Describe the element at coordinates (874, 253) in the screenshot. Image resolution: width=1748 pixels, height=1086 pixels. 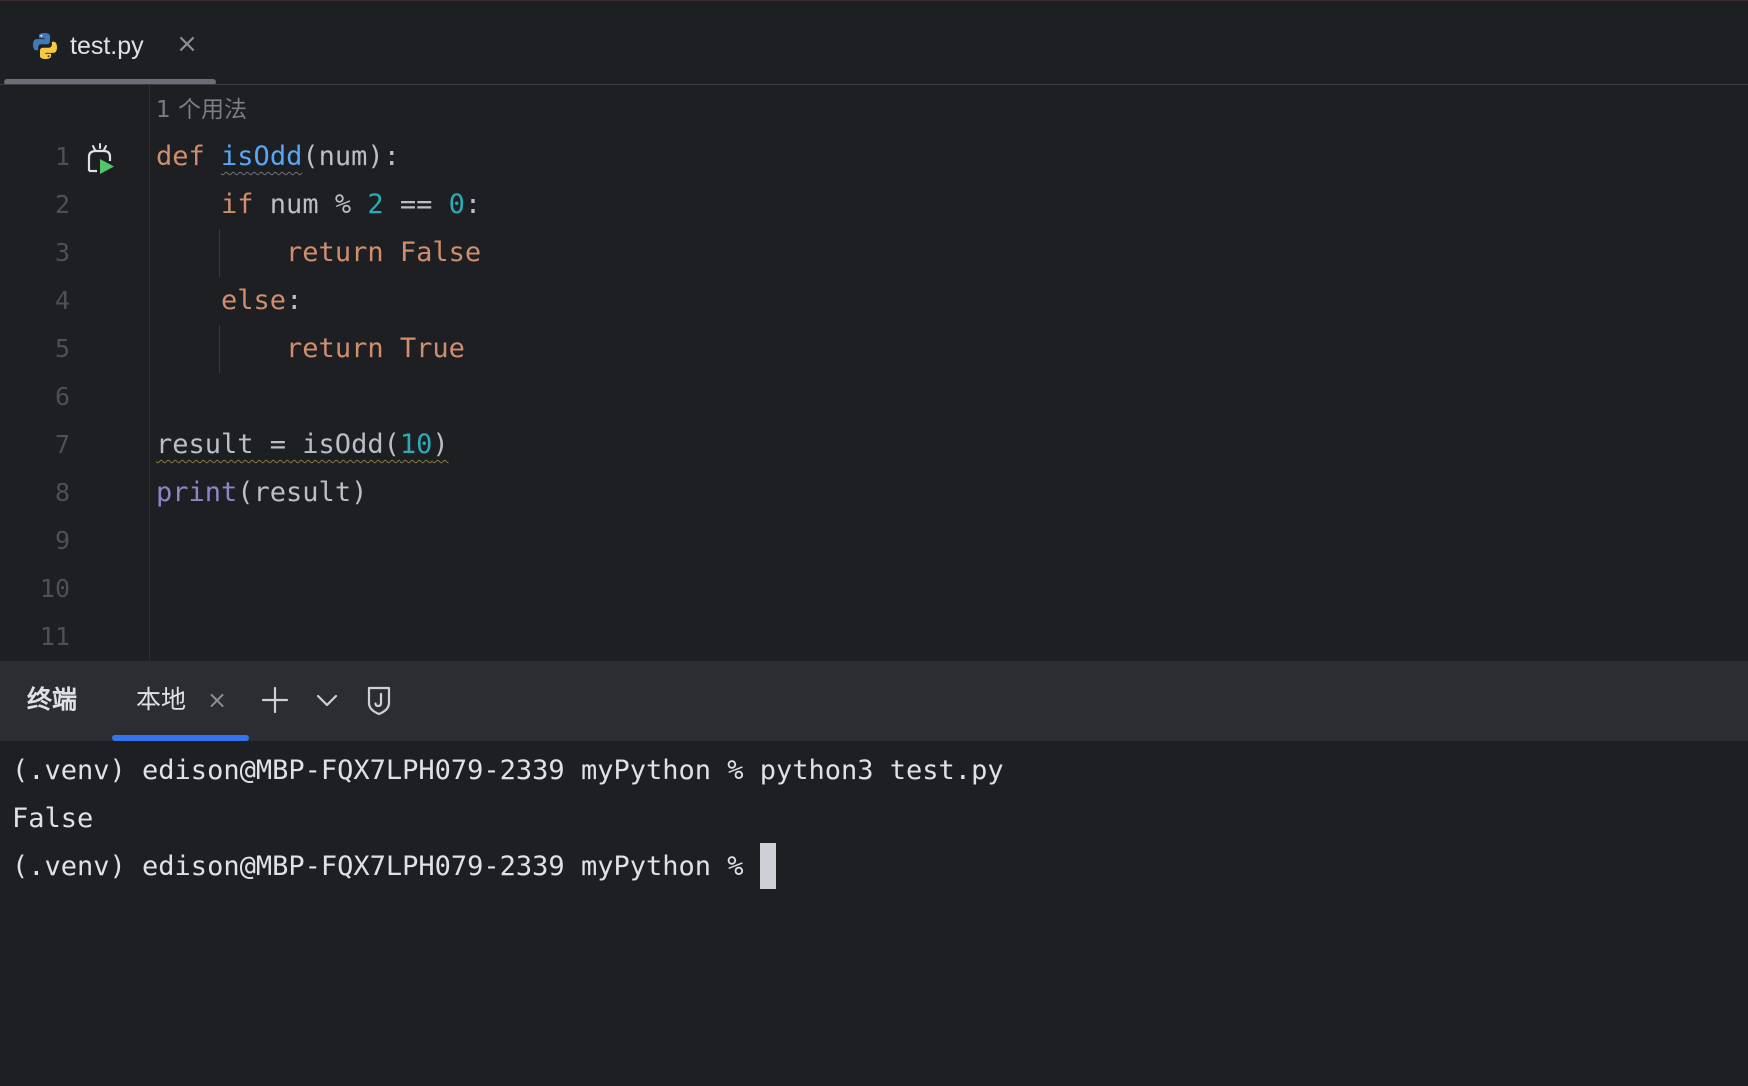
I see `code-line-3: 3 return False` at that location.